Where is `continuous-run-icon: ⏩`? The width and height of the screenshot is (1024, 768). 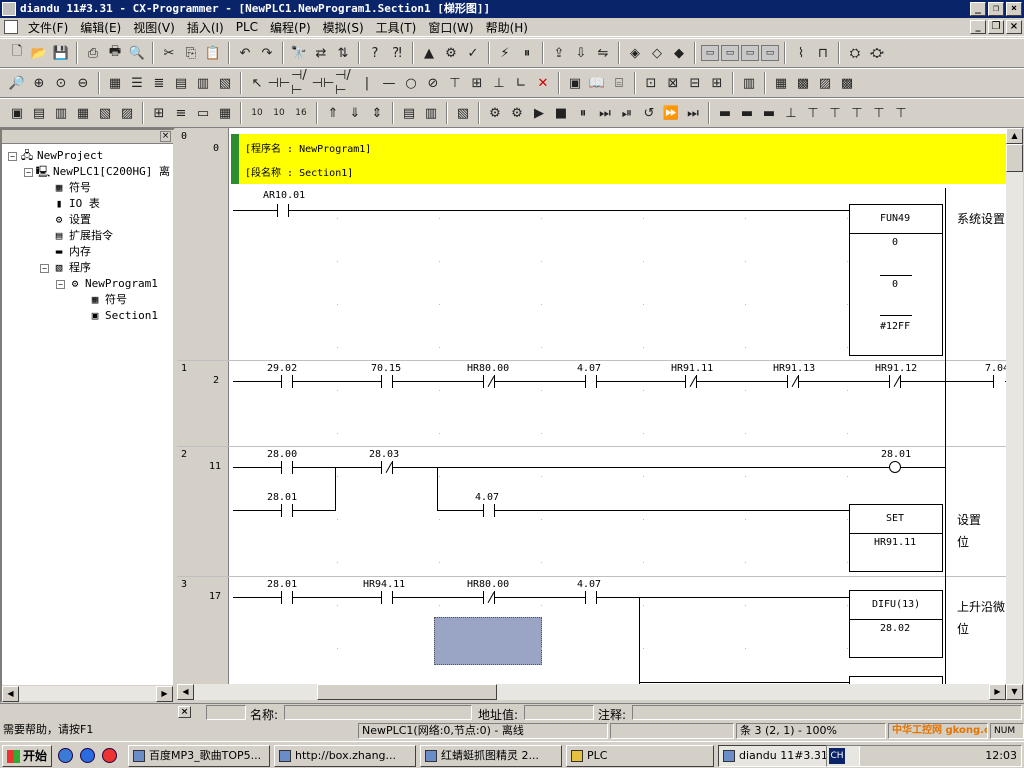 continuous-run-icon: ⏩ is located at coordinates (671, 113).